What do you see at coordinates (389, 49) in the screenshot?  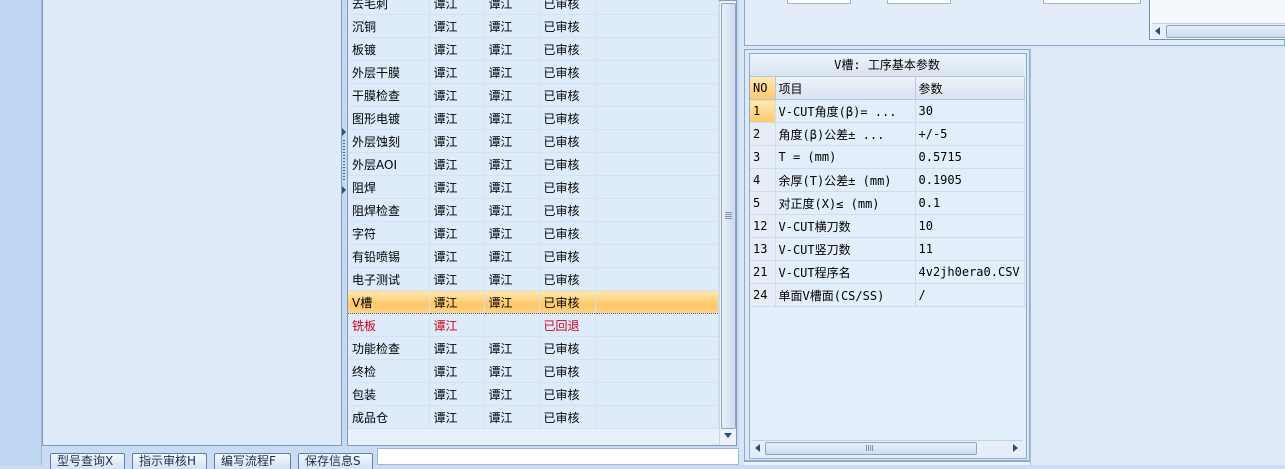 I see `step-name-cell: 板镀` at bounding box center [389, 49].